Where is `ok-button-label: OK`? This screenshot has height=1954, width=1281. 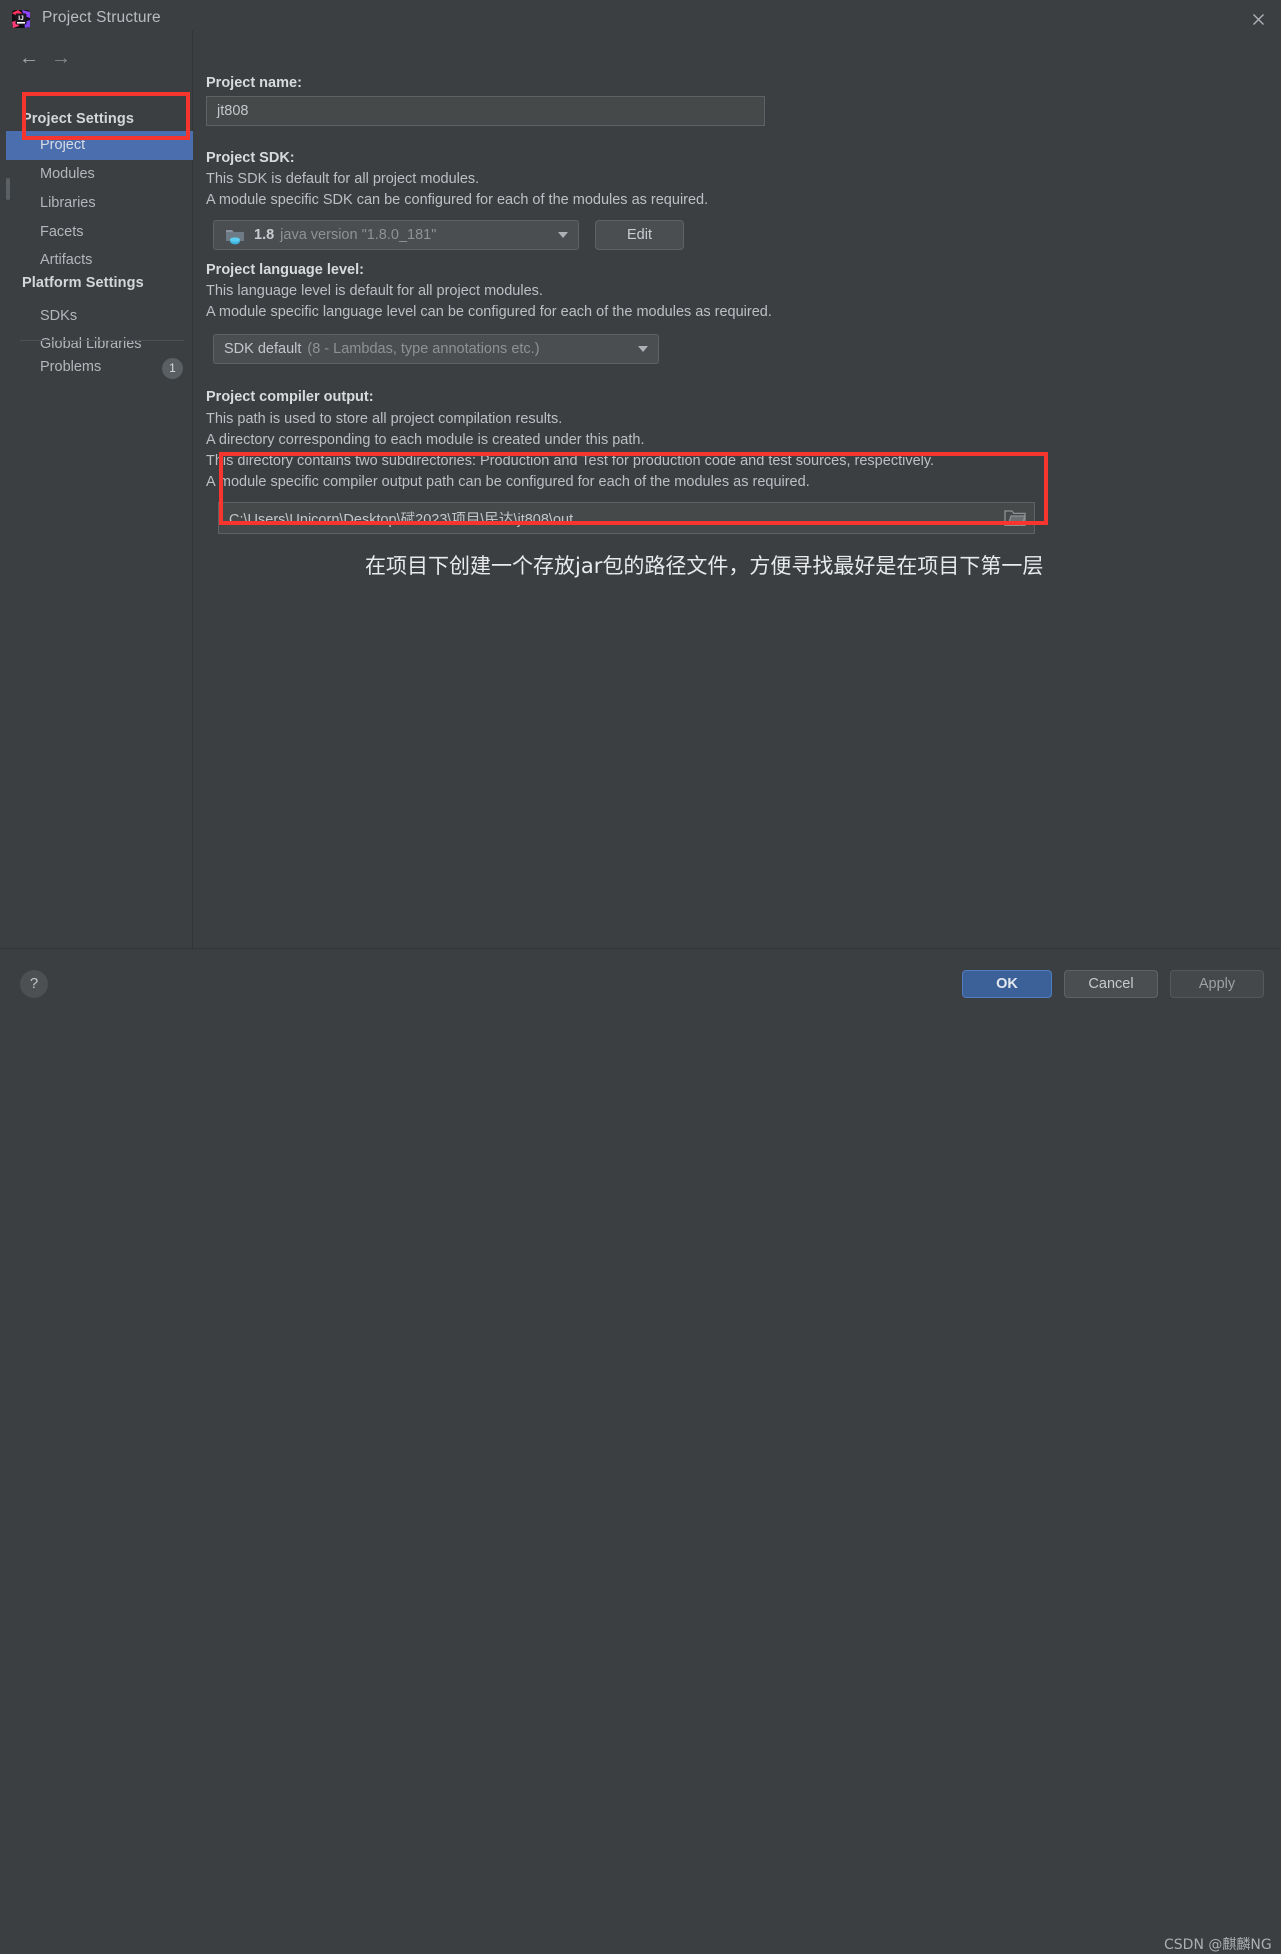
ok-button-label: OK is located at coordinates (1007, 984).